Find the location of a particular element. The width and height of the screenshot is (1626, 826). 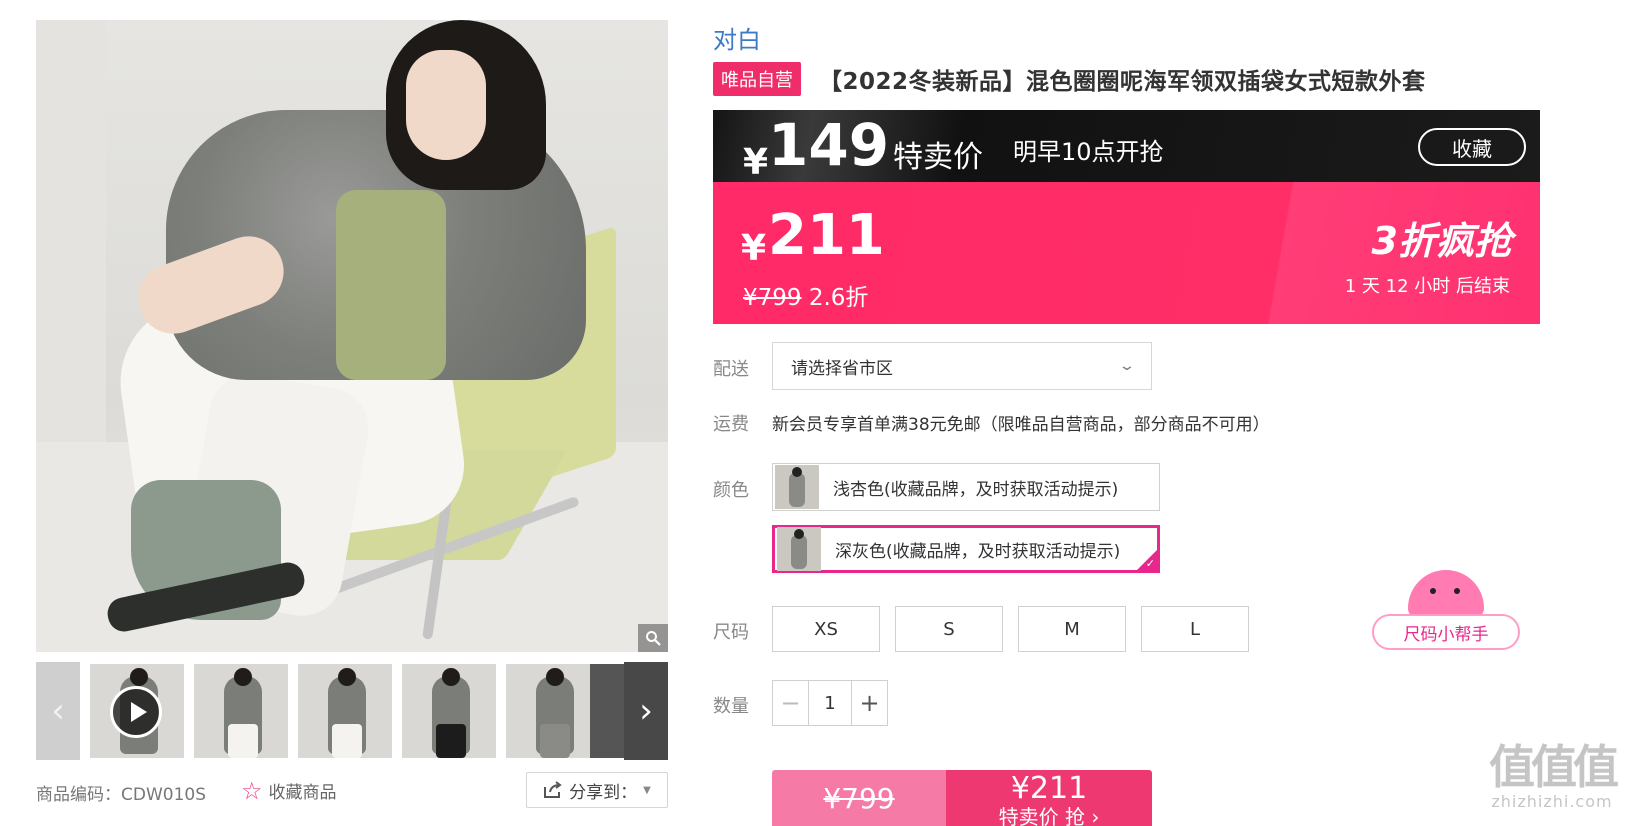

sku-code: 商品编码：CDW010S is located at coordinates (121, 795).